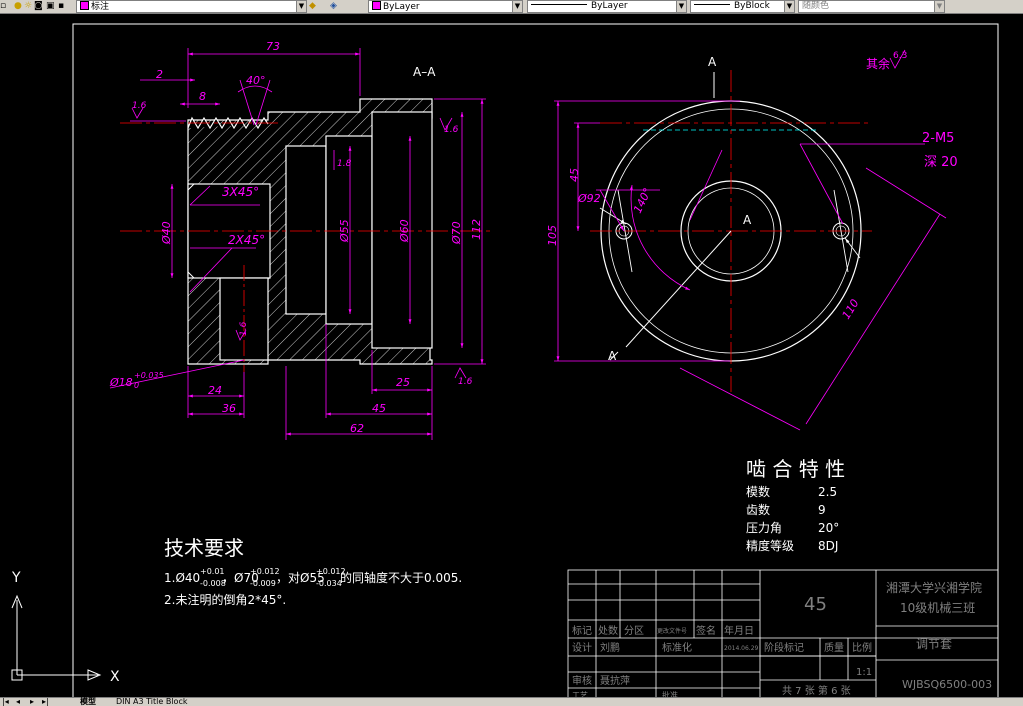 The image size is (1023, 706). What do you see at coordinates (338, 6) in the screenshot?
I see `layer-previous-icon: ◈` at bounding box center [338, 6].